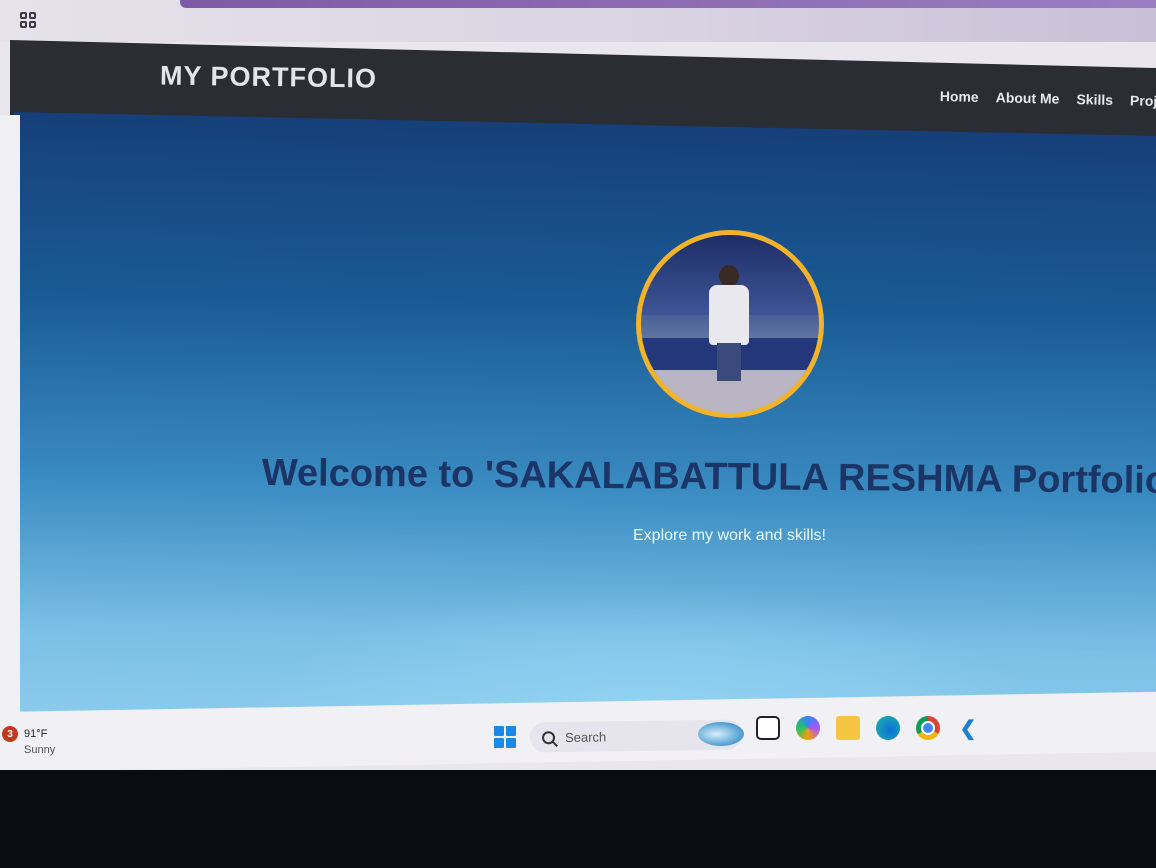 The image size is (1156, 868). Describe the element at coordinates (10, 734) in the screenshot. I see `notification-badge: 3` at that location.